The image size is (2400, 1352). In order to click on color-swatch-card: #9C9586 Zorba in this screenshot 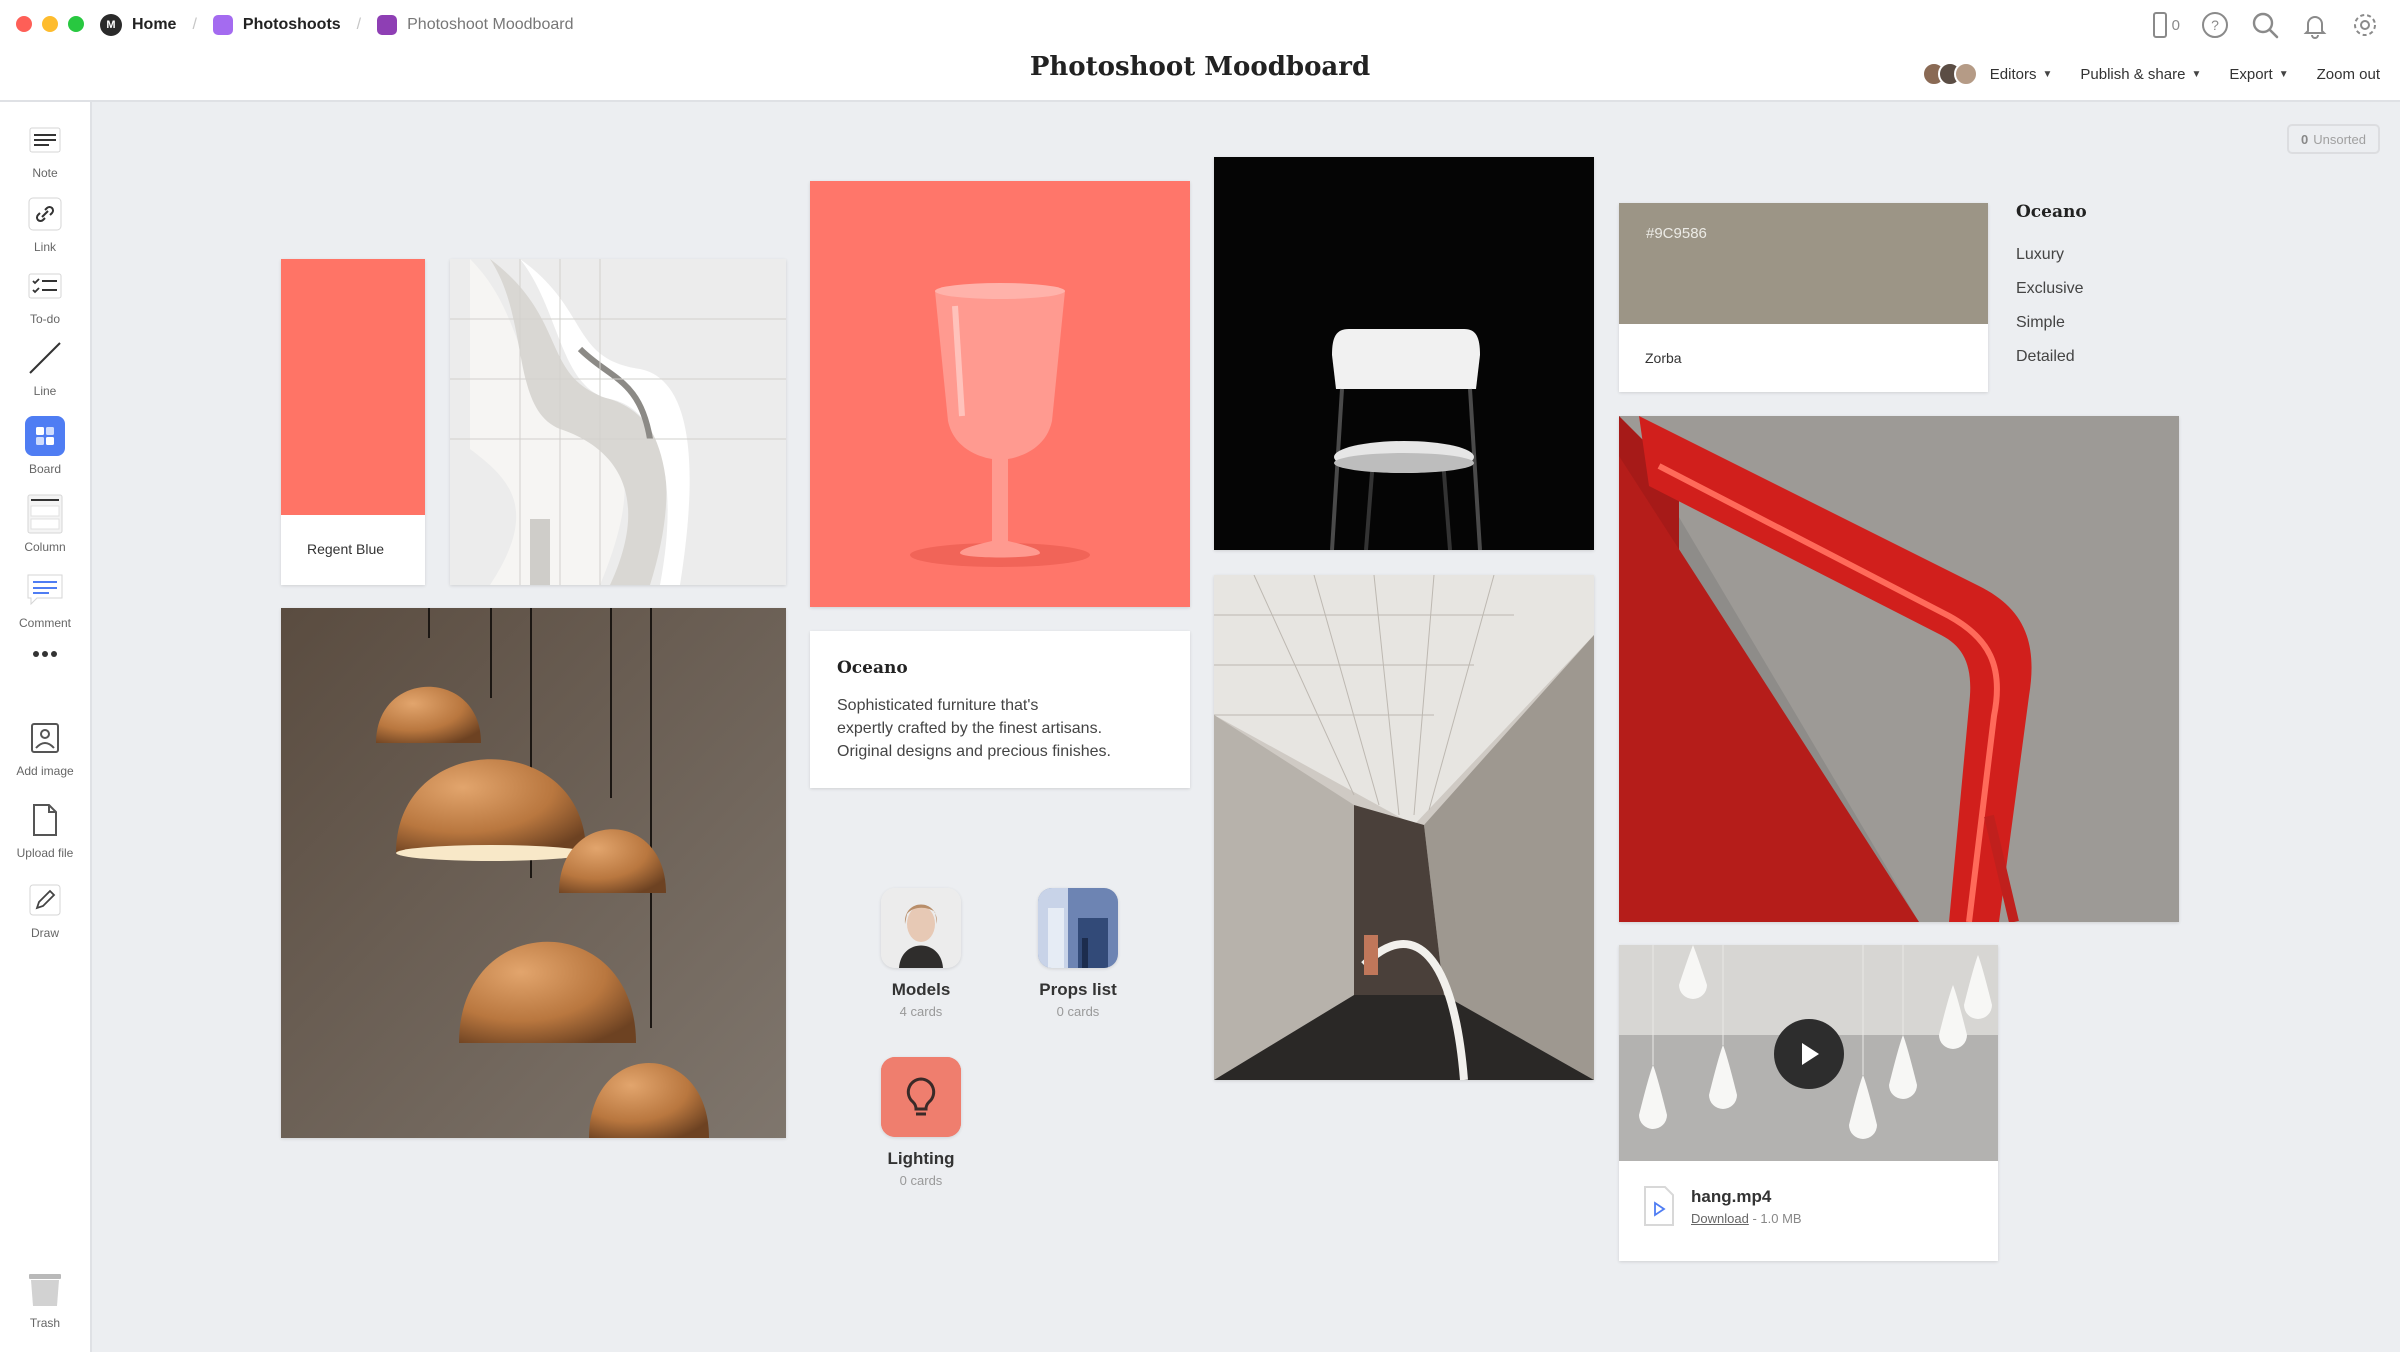, I will do `click(1803, 297)`.